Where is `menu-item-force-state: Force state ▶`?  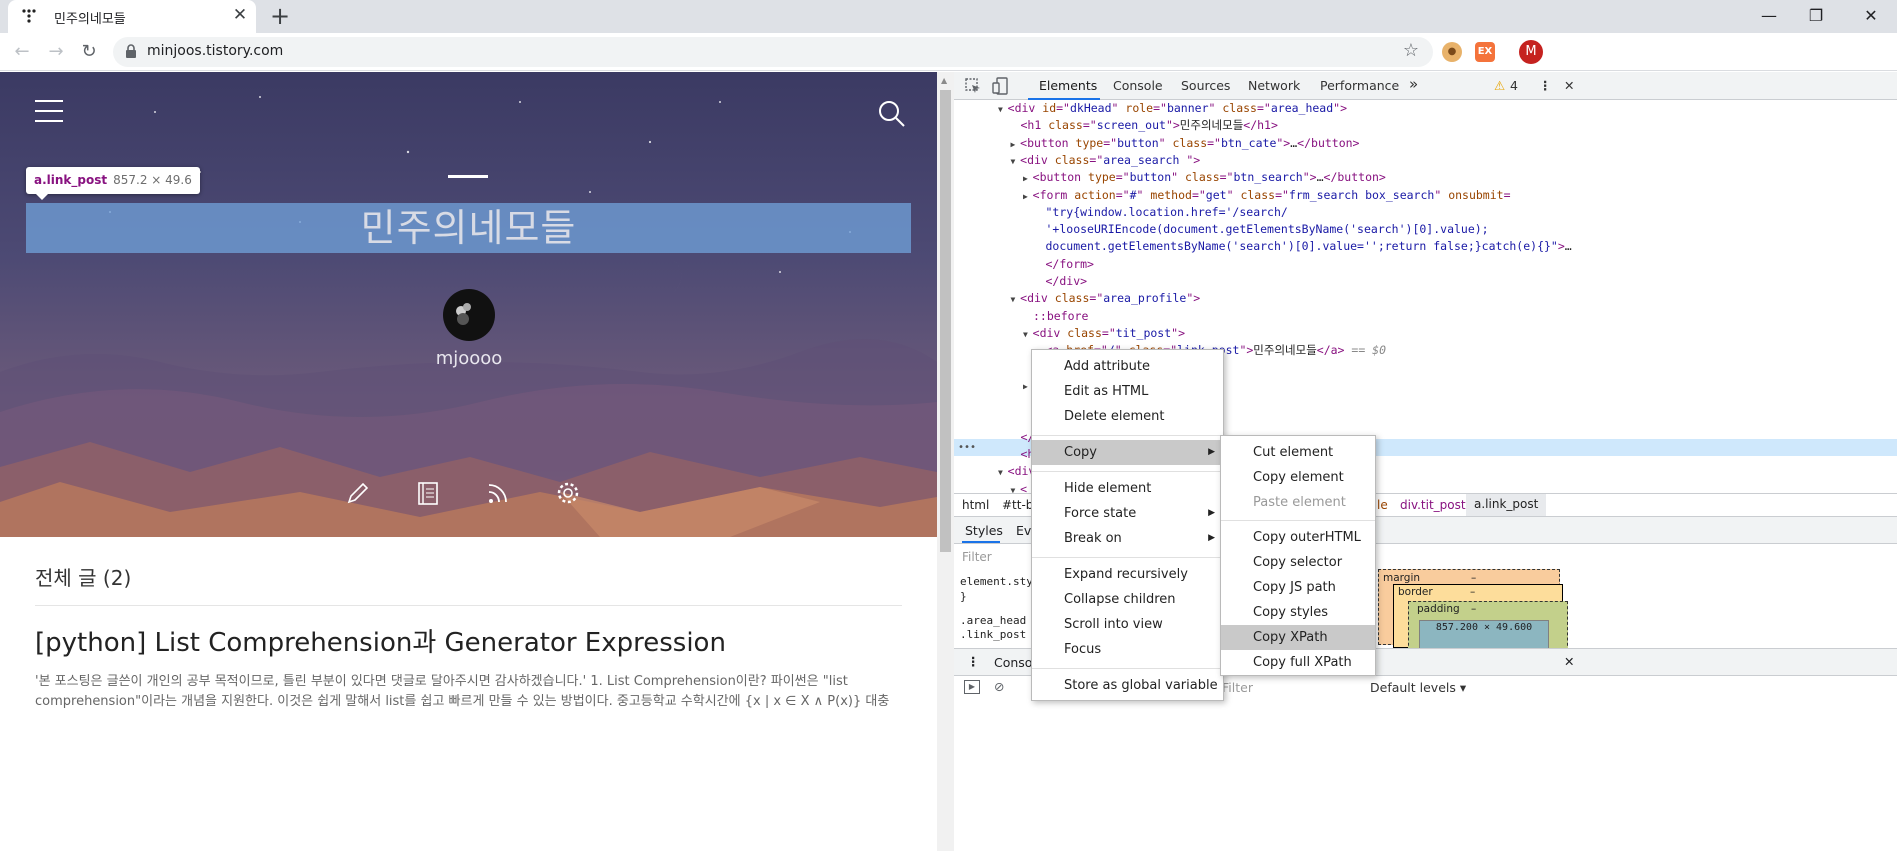
menu-item-force-state: Force state ▶ is located at coordinates (1127, 513).